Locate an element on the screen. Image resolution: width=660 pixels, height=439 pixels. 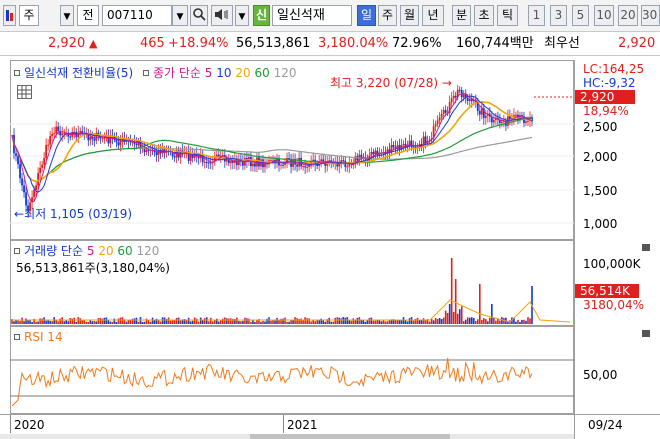
market-select: 주 is located at coordinates (29, 15).